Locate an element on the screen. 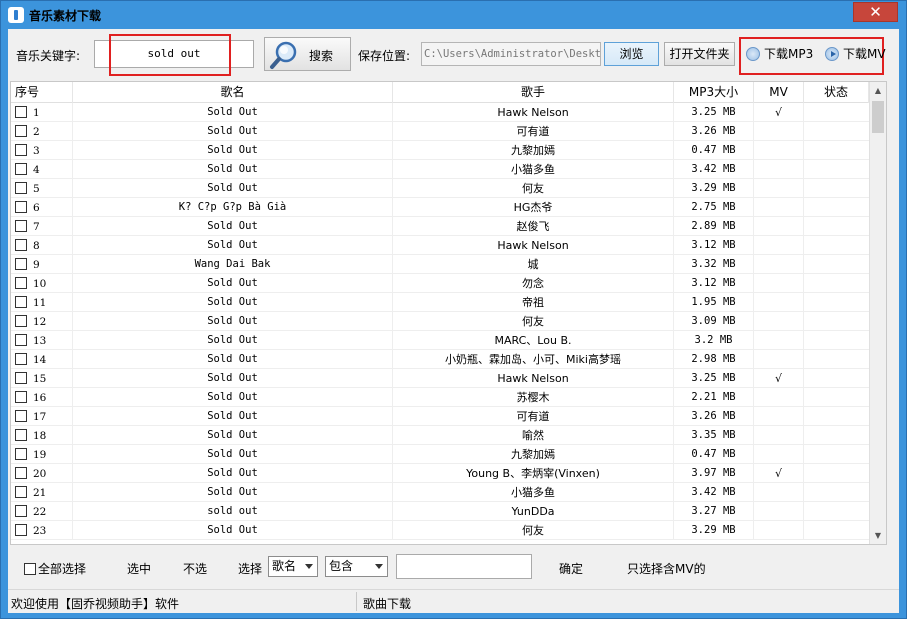  row-number: 17 is located at coordinates (40, 417).